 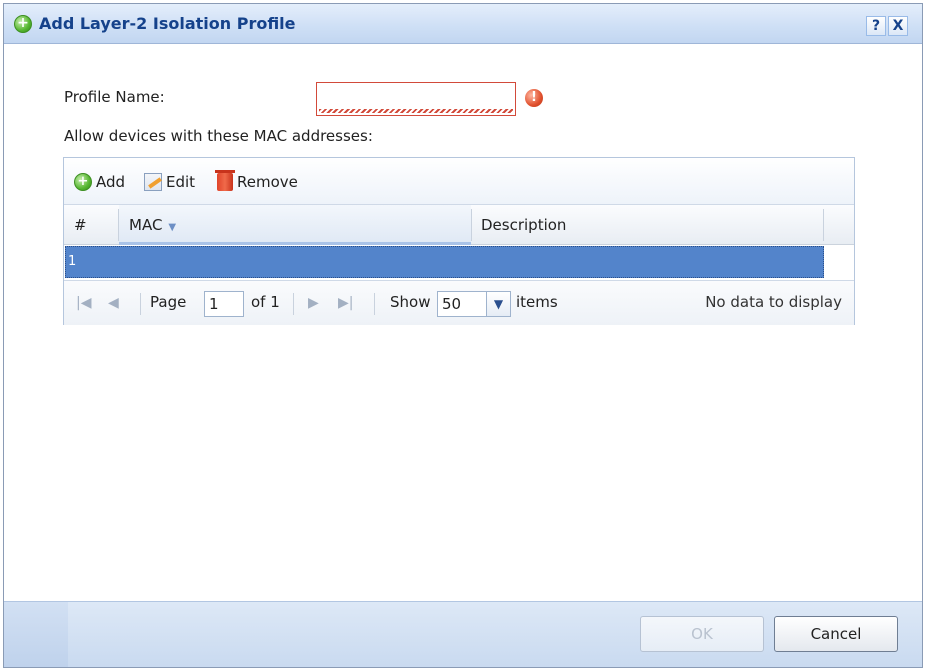 I want to click on grid-toolbar: + Add Edit Remove, so click(x=459, y=181).